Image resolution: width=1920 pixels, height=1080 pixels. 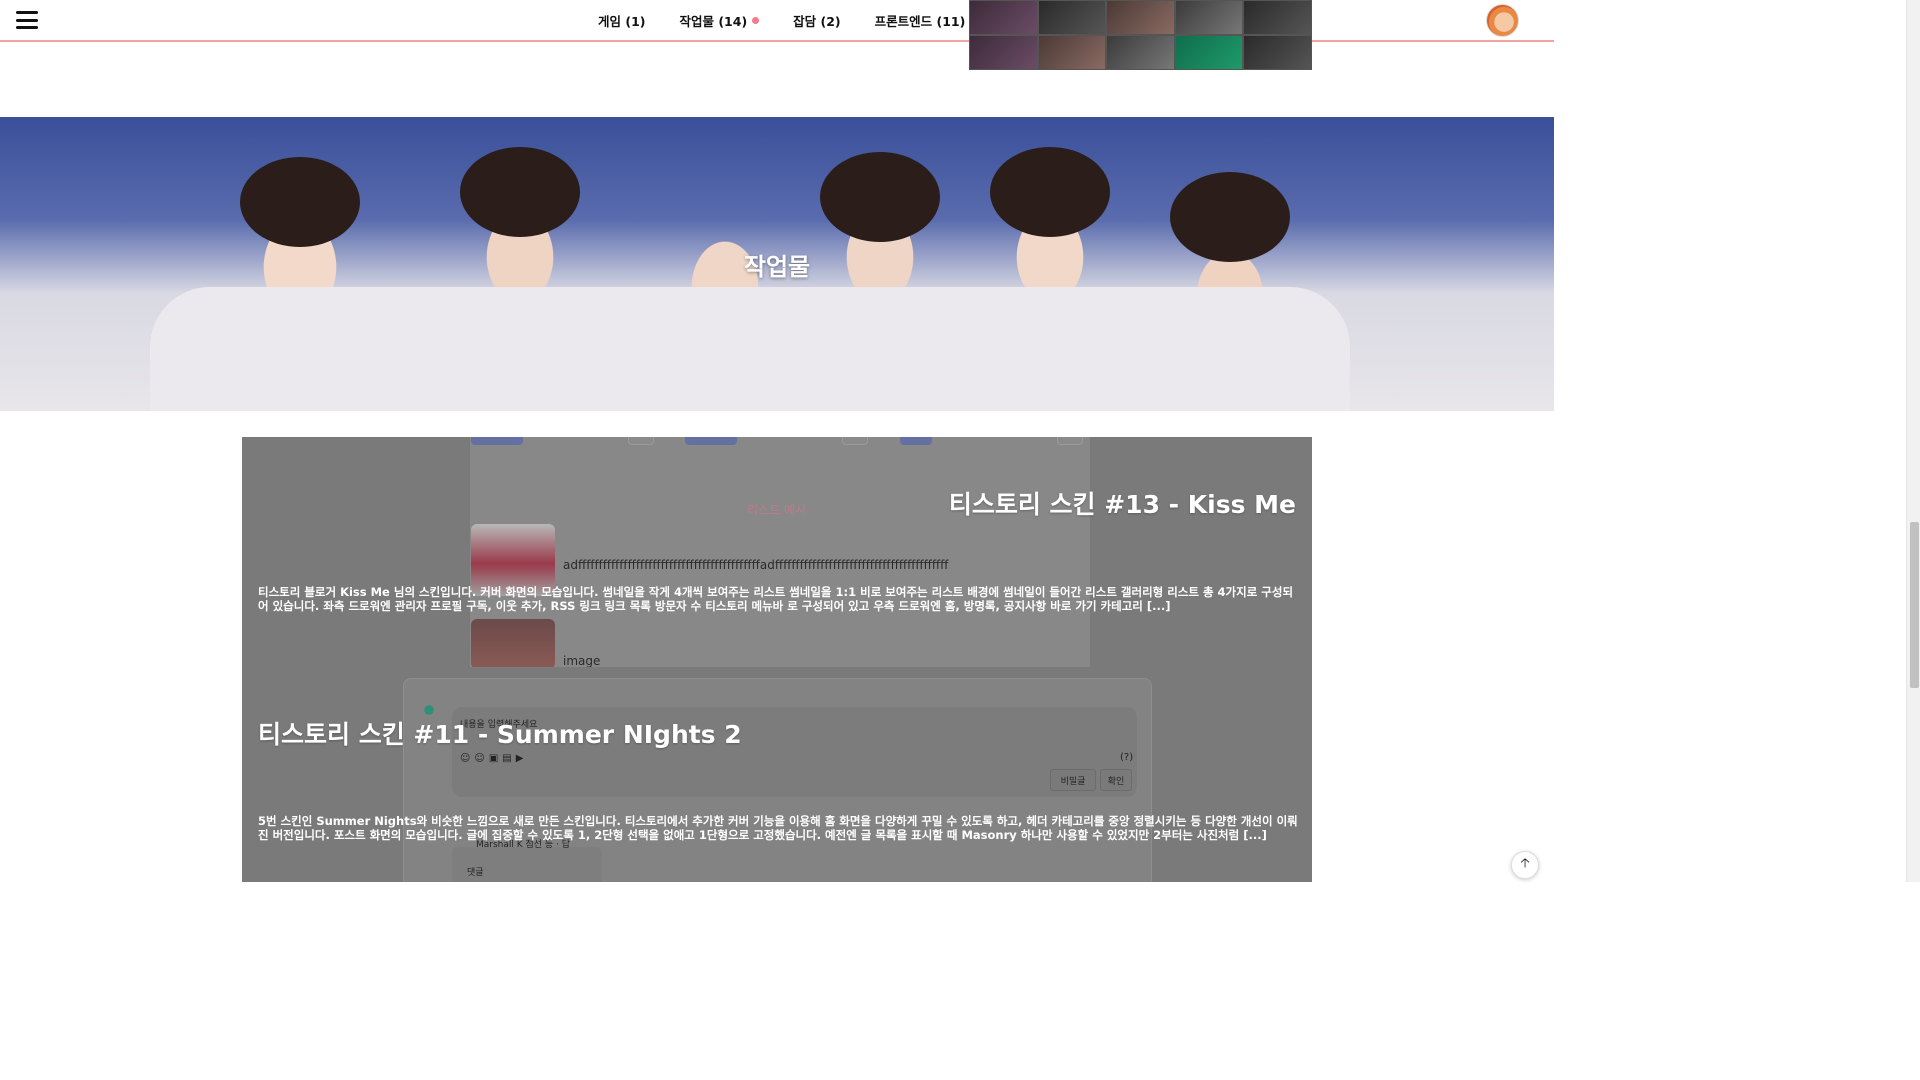 I want to click on nav-item-label: 잡담 (2), so click(x=817, y=21).